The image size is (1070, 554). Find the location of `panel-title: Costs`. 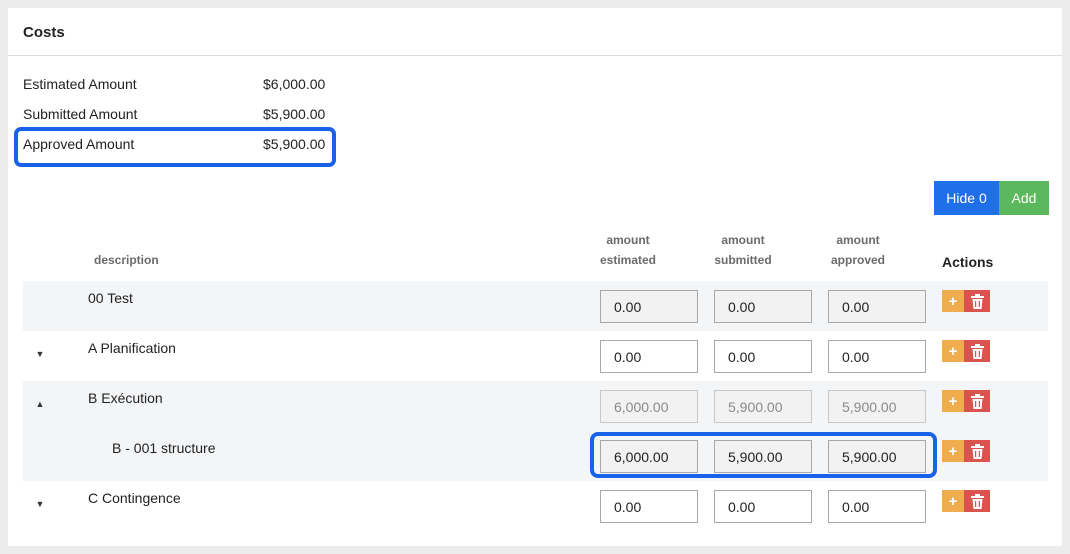

panel-title: Costs is located at coordinates (535, 32).